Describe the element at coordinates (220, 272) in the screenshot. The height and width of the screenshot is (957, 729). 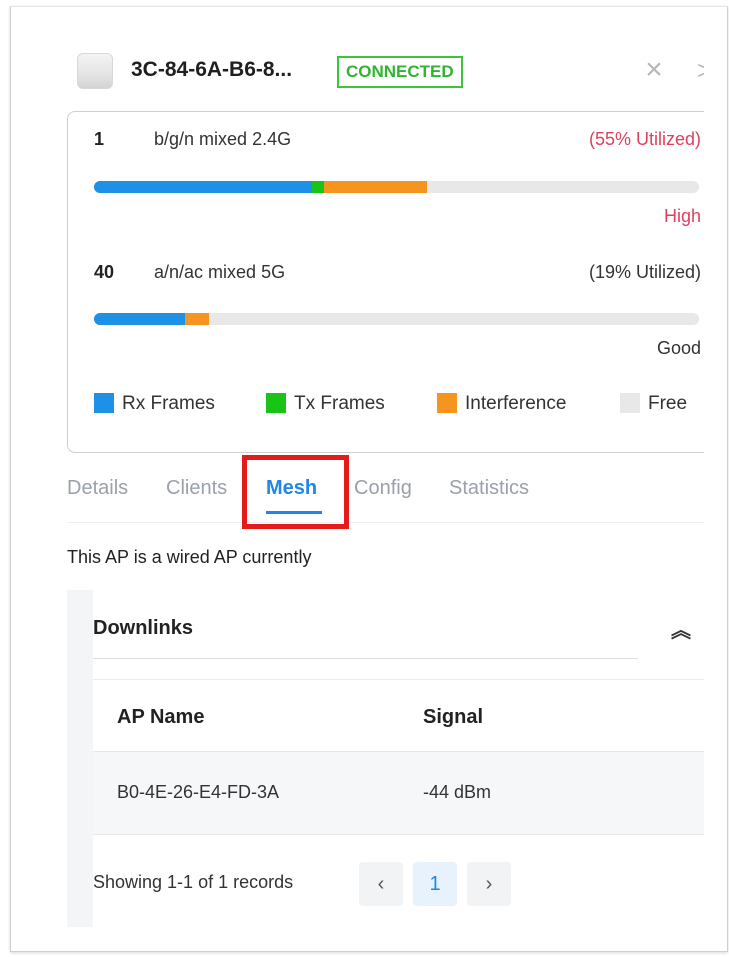
I see `radio-mode: a/n/ac mixed 5G` at that location.